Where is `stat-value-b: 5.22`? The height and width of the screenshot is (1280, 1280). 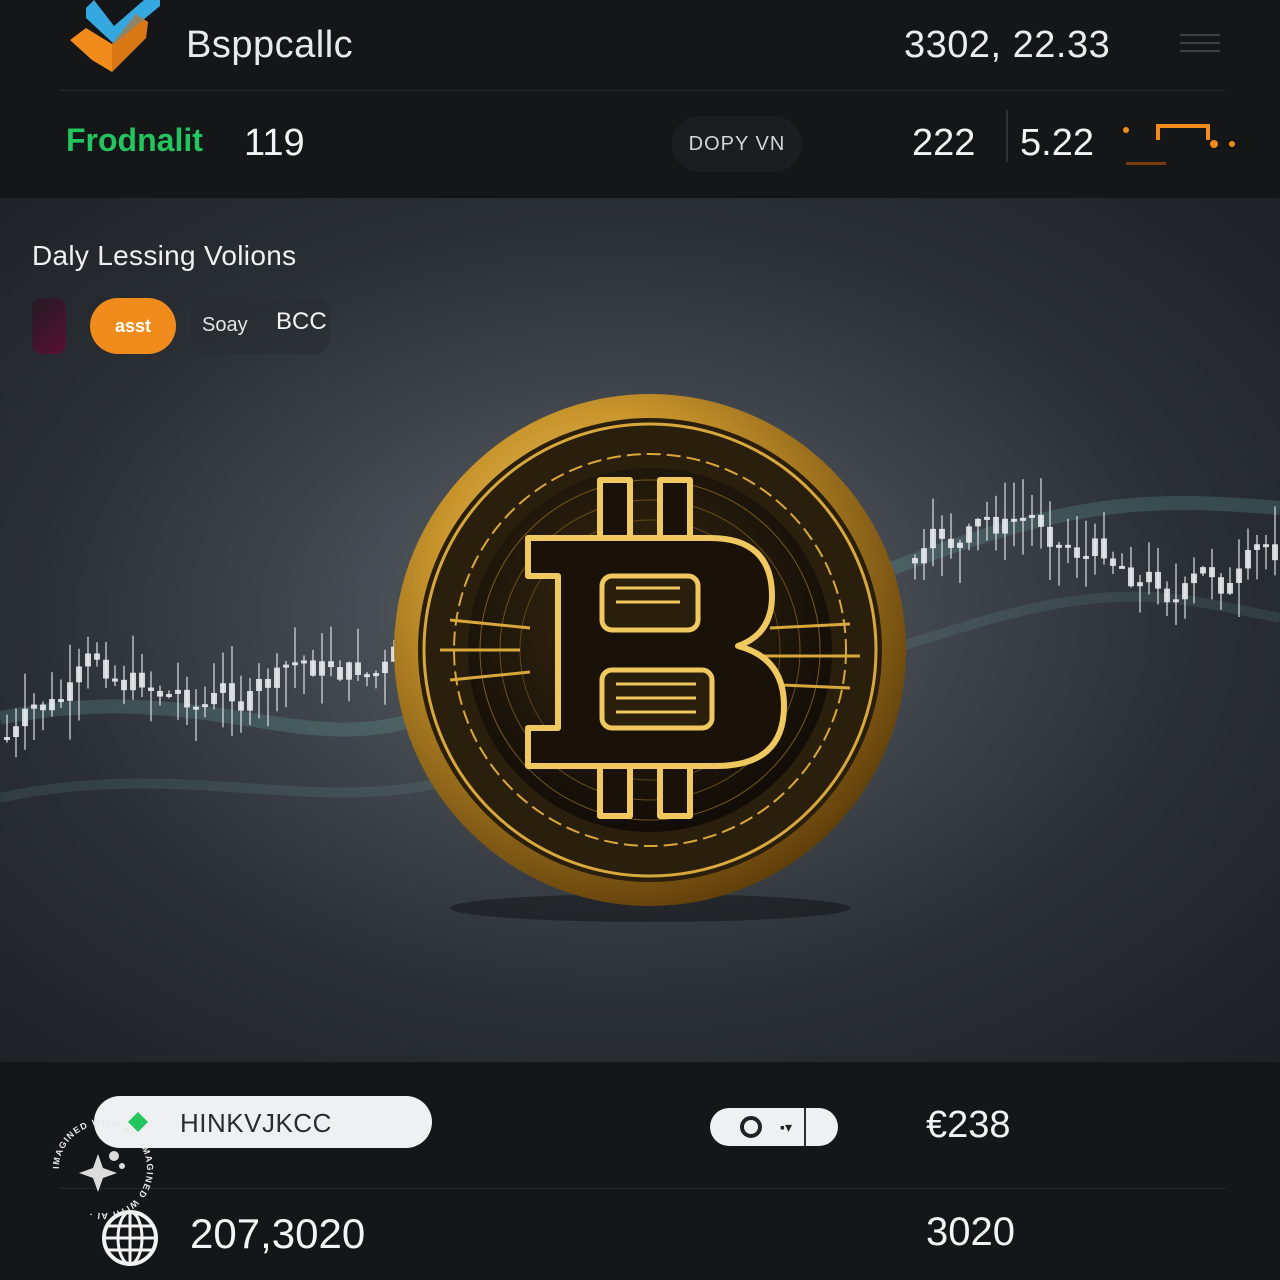 stat-value-b: 5.22 is located at coordinates (1057, 143).